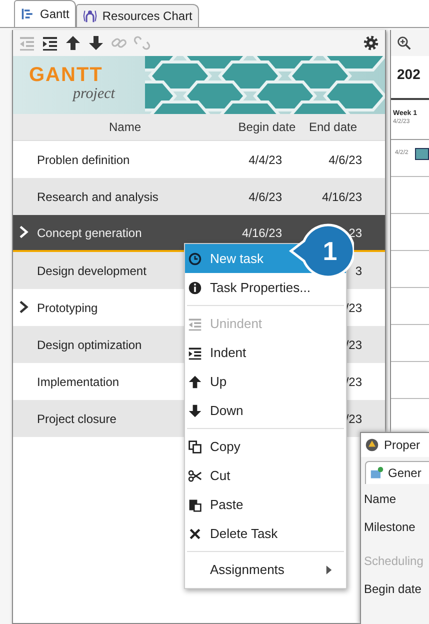 The image size is (429, 624). I want to click on dialog-title: Proper, so click(402, 445).